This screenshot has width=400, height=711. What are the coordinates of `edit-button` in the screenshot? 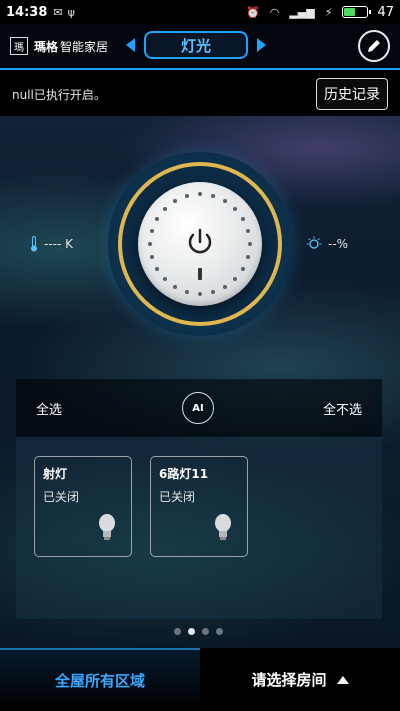 It's located at (374, 46).